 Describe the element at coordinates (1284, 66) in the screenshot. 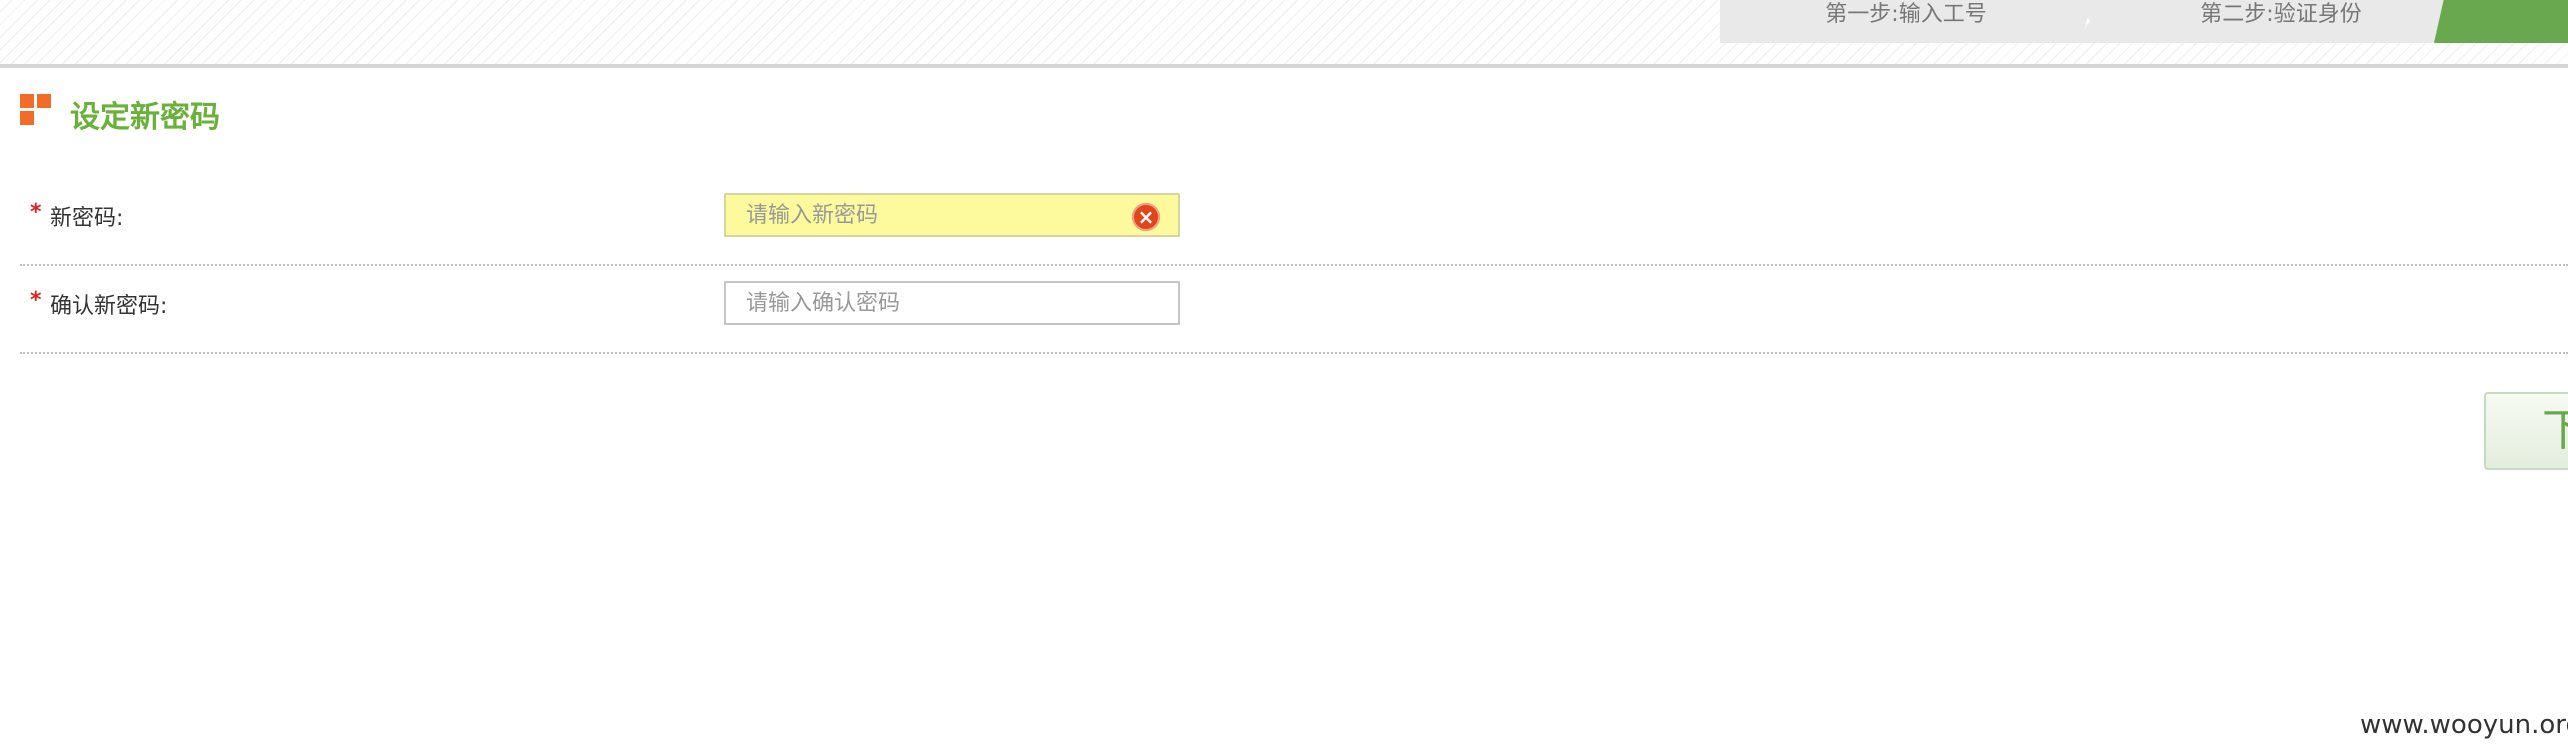

I see `banner-divider` at that location.